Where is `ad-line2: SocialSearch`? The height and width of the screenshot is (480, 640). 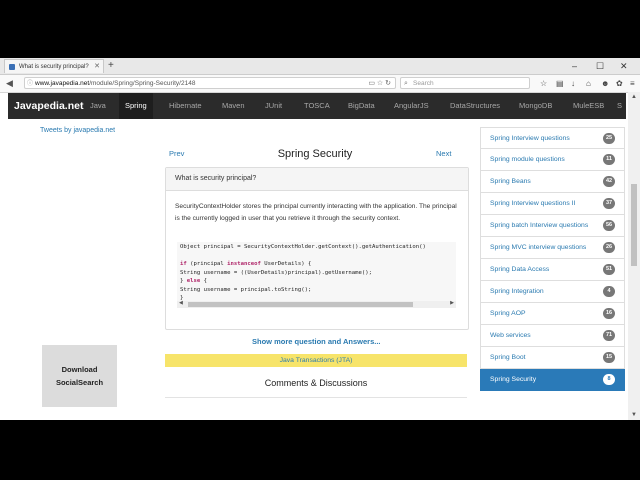 ad-line2: SocialSearch is located at coordinates (79, 382).